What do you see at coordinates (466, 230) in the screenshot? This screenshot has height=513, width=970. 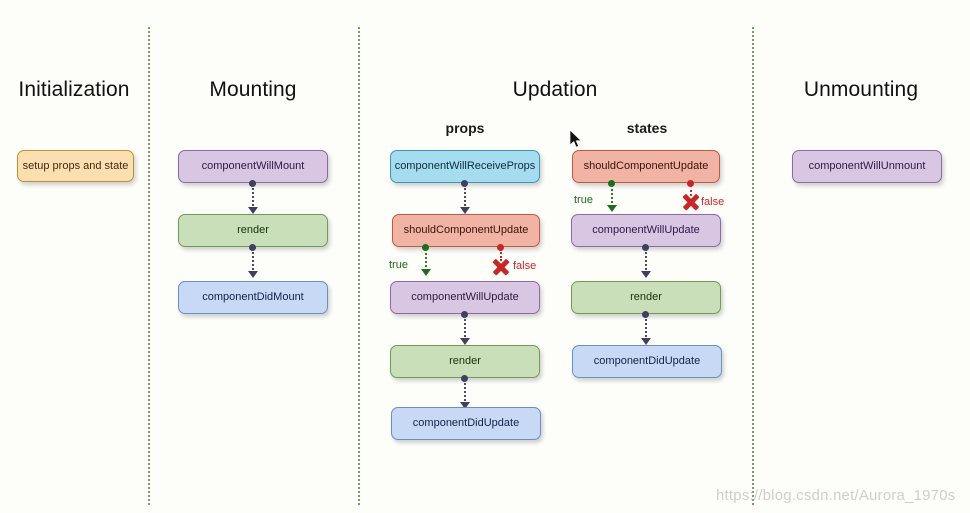 I see `node-should-component-update-props: shouldComponentUpdate` at bounding box center [466, 230].